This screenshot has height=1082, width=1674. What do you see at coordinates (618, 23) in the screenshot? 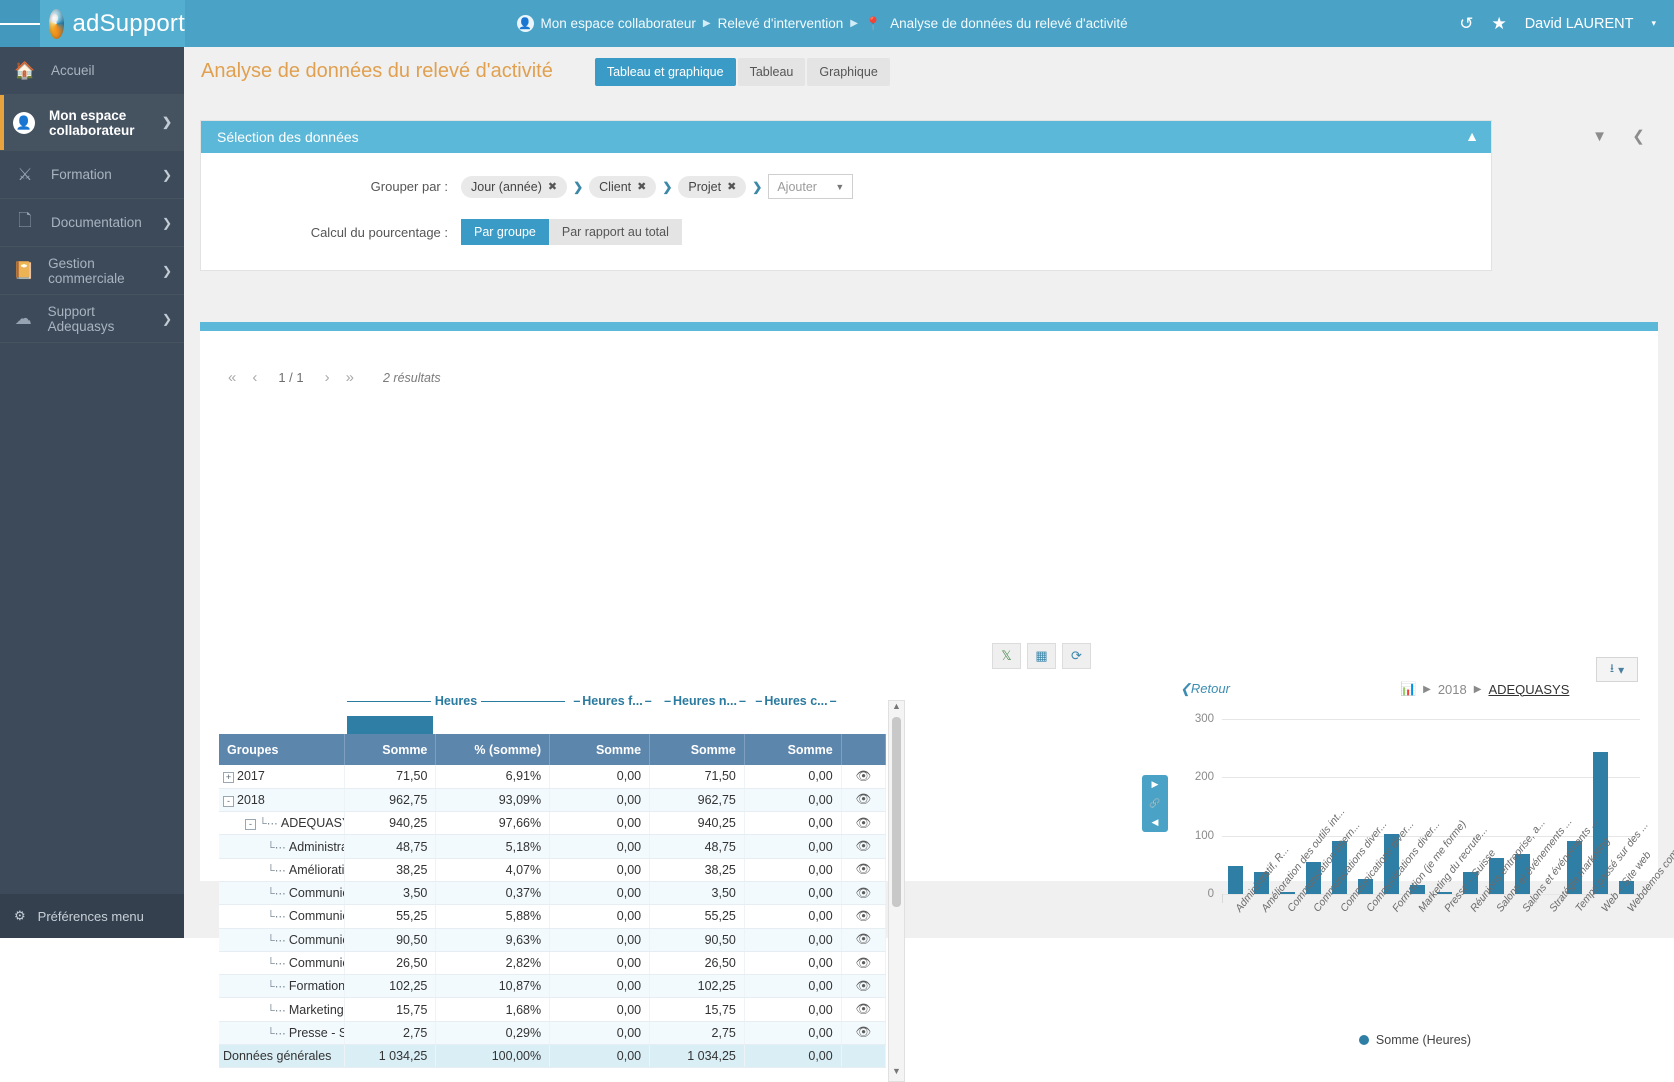
I see `breadcrumb-item-0: Mon espace collaborateur` at bounding box center [618, 23].